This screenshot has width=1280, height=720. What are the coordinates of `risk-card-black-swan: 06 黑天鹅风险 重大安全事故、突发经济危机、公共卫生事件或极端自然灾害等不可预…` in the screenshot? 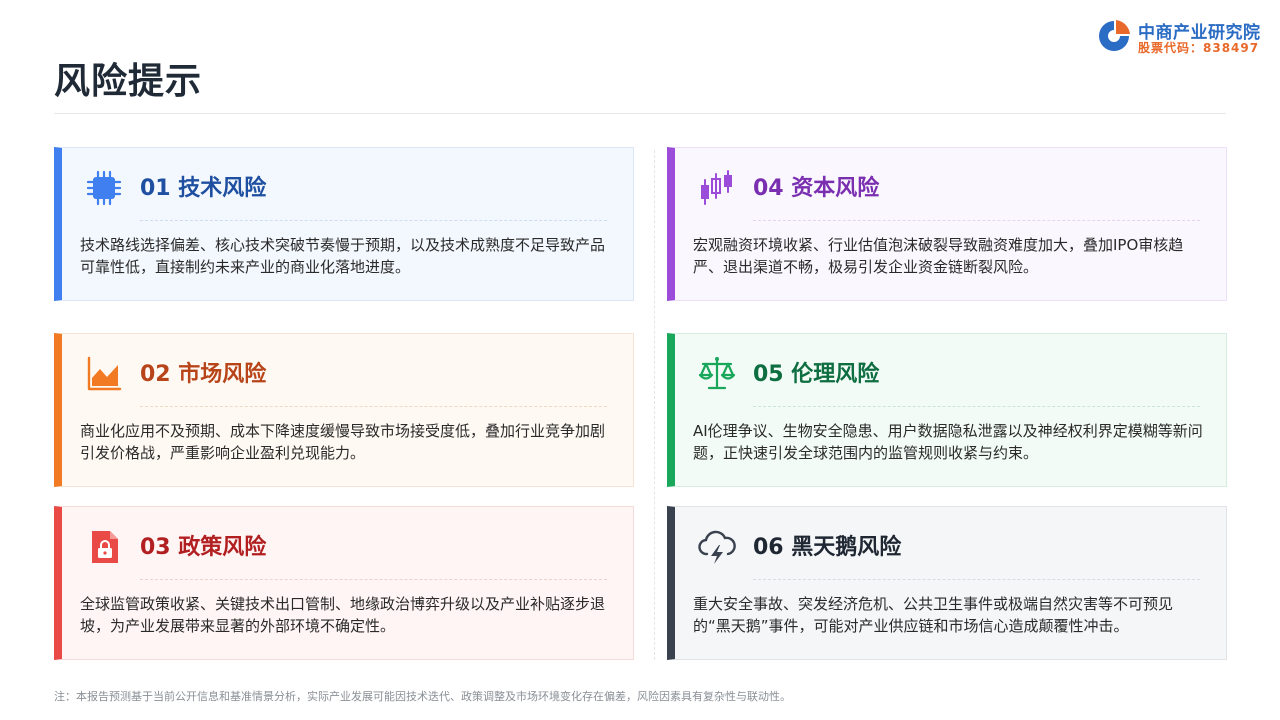 It's located at (947, 583).